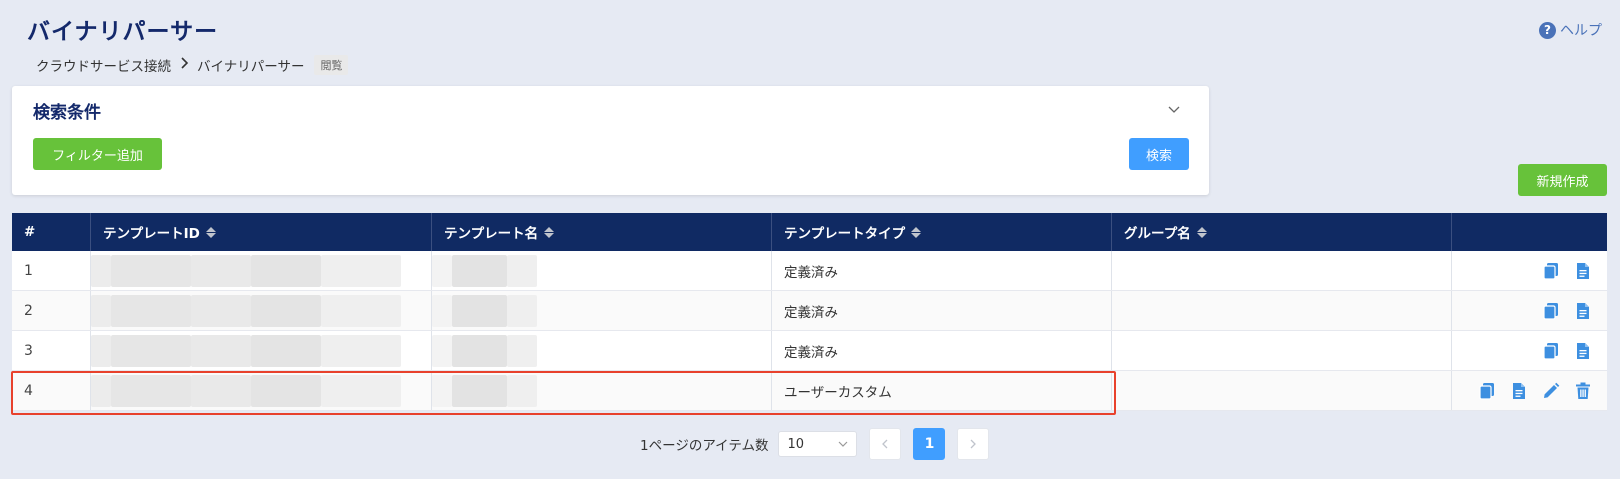 Image resolution: width=1620 pixels, height=479 pixels. Describe the element at coordinates (51, 232) in the screenshot. I see `column-header-index: #` at that location.